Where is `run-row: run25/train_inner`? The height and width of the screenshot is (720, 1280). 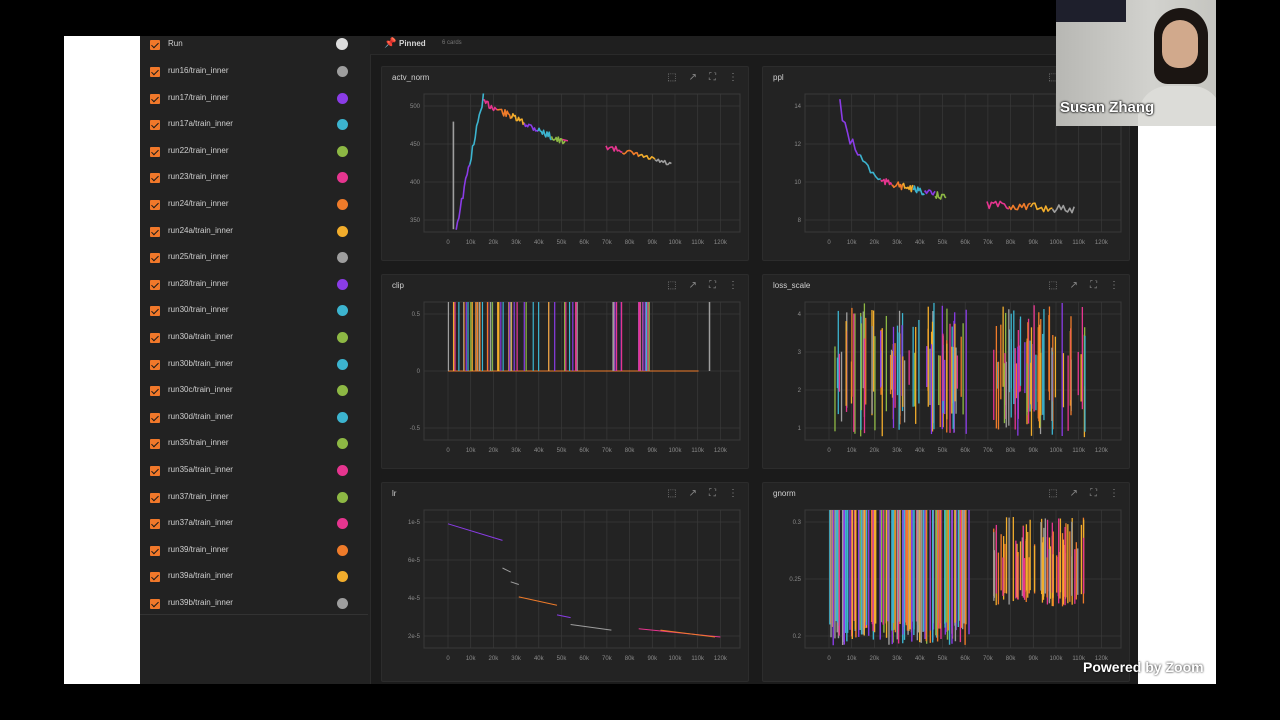
run-row: run25/train_inner is located at coordinates (255, 259).